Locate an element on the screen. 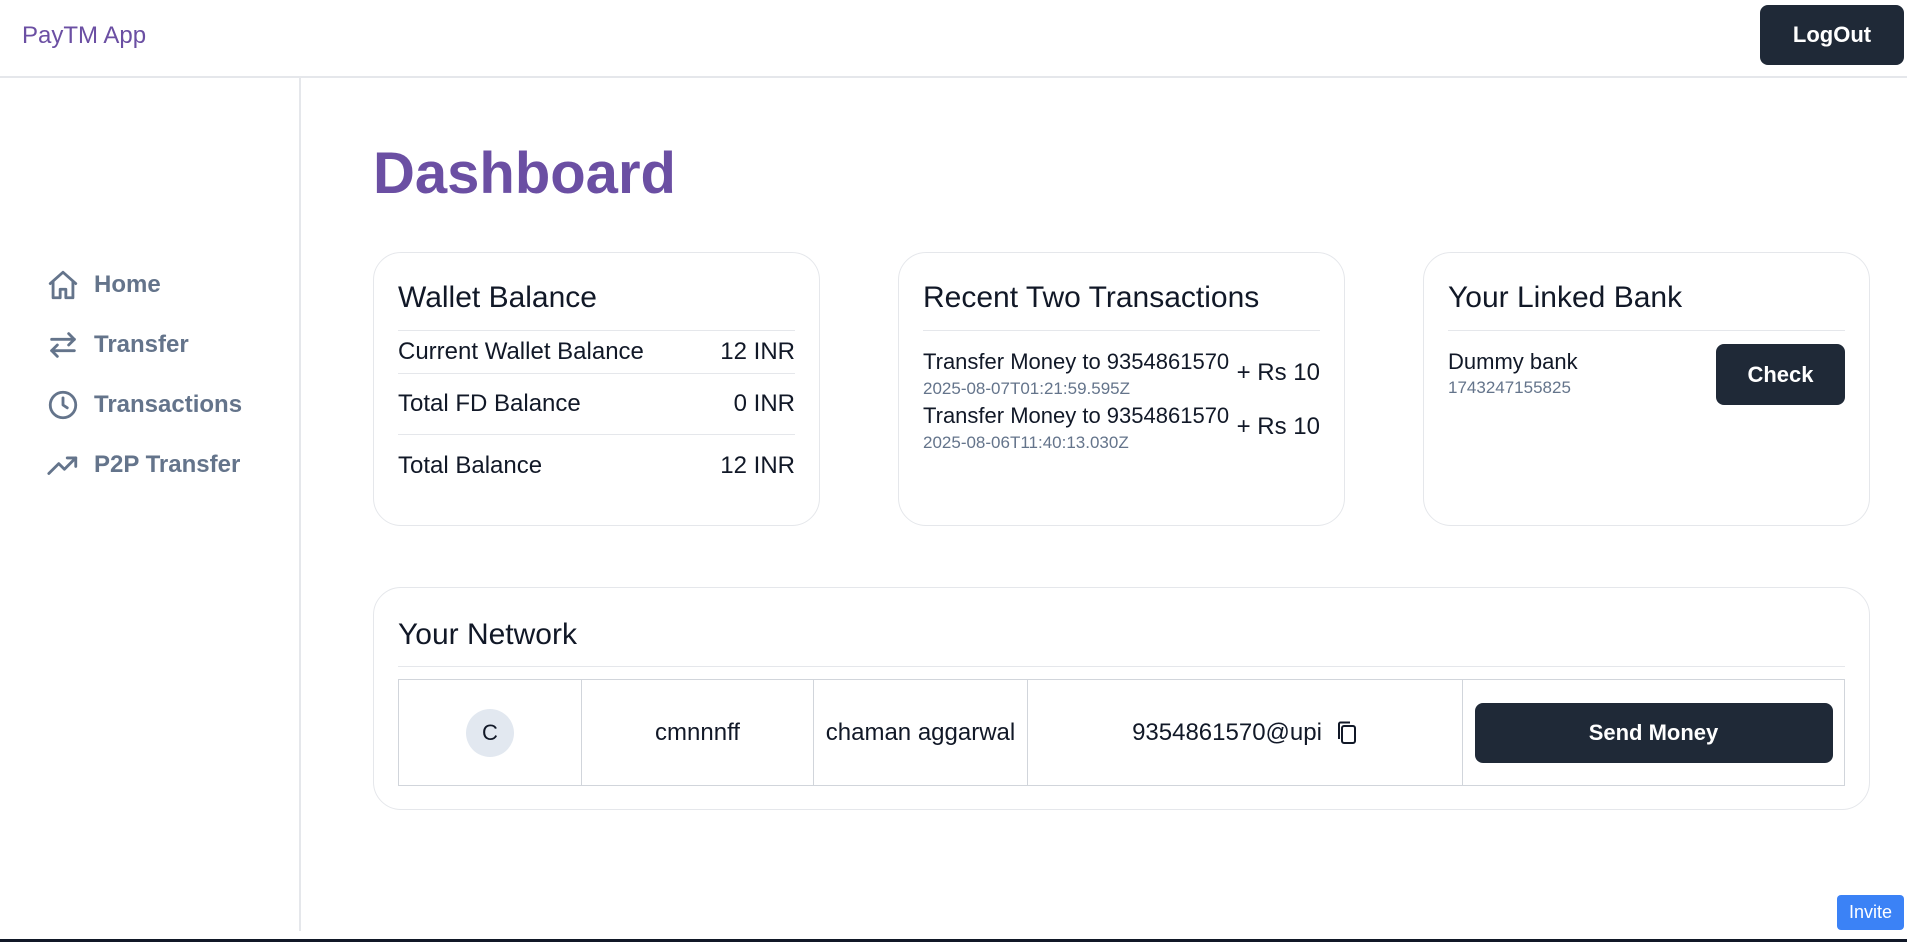 This screenshot has height=942, width=1907. card-title: Recent Two Transactions is located at coordinates (1091, 297).